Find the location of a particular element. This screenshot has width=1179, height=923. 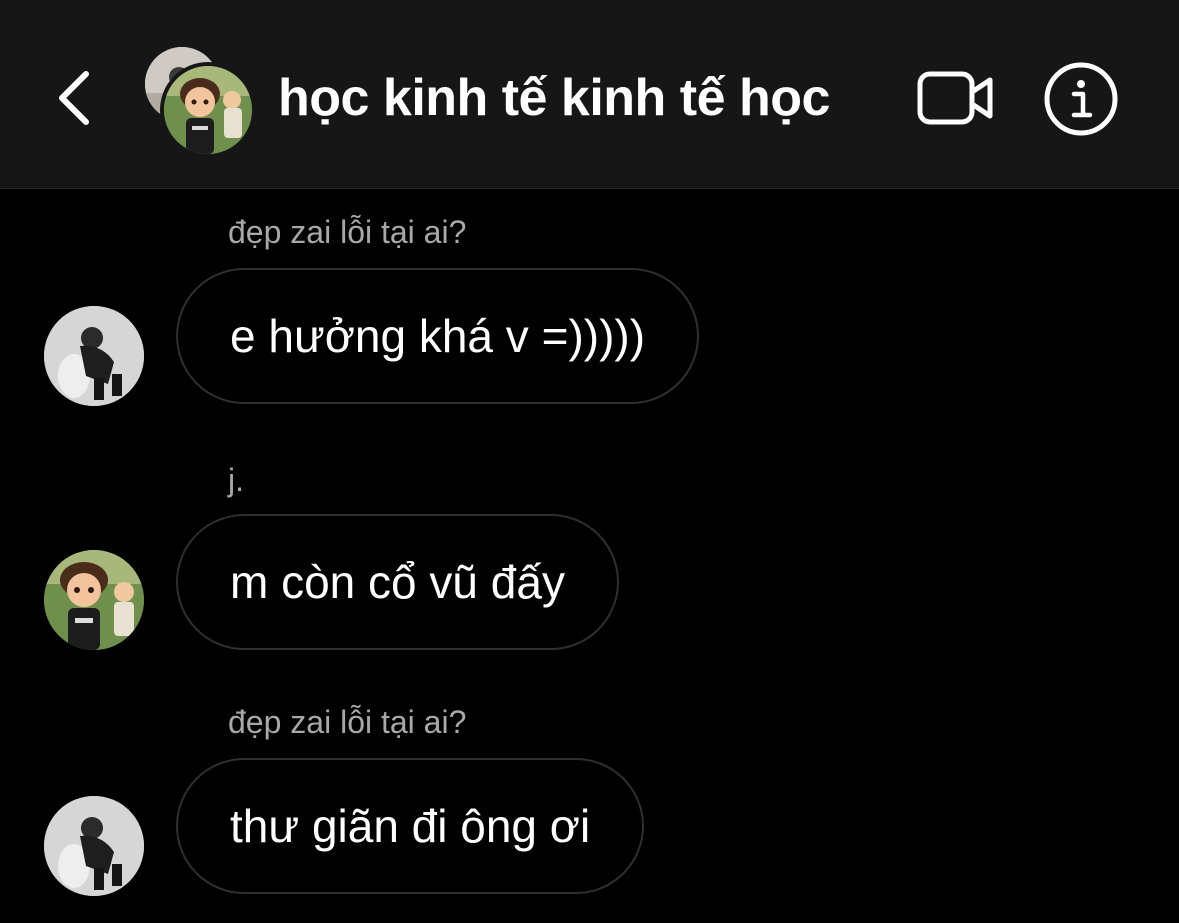

video-call-button is located at coordinates (956, 98).